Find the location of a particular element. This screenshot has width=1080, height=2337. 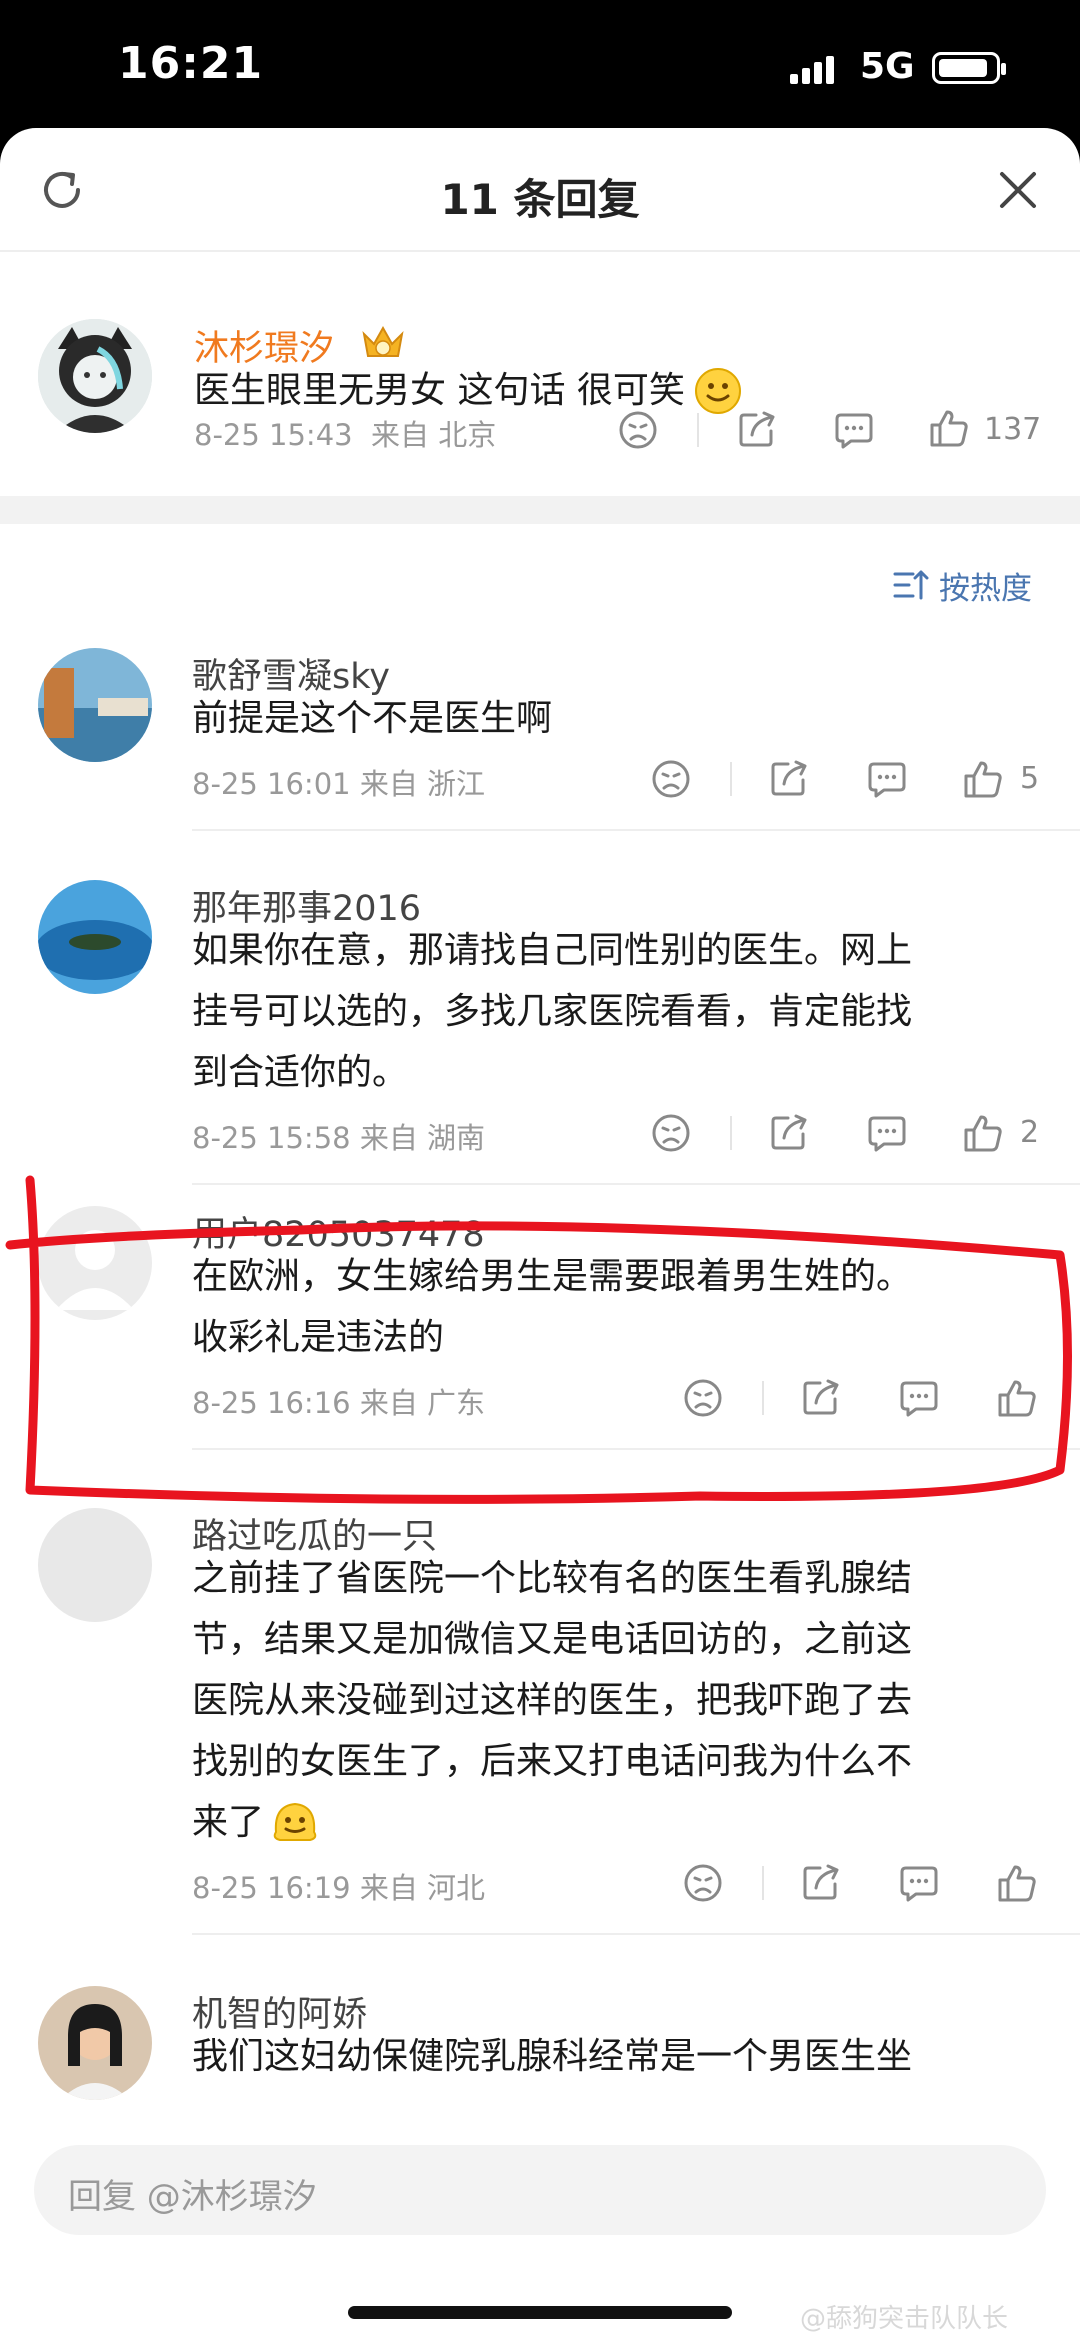

reply-date: 8-25 16:01 is located at coordinates (271, 784).